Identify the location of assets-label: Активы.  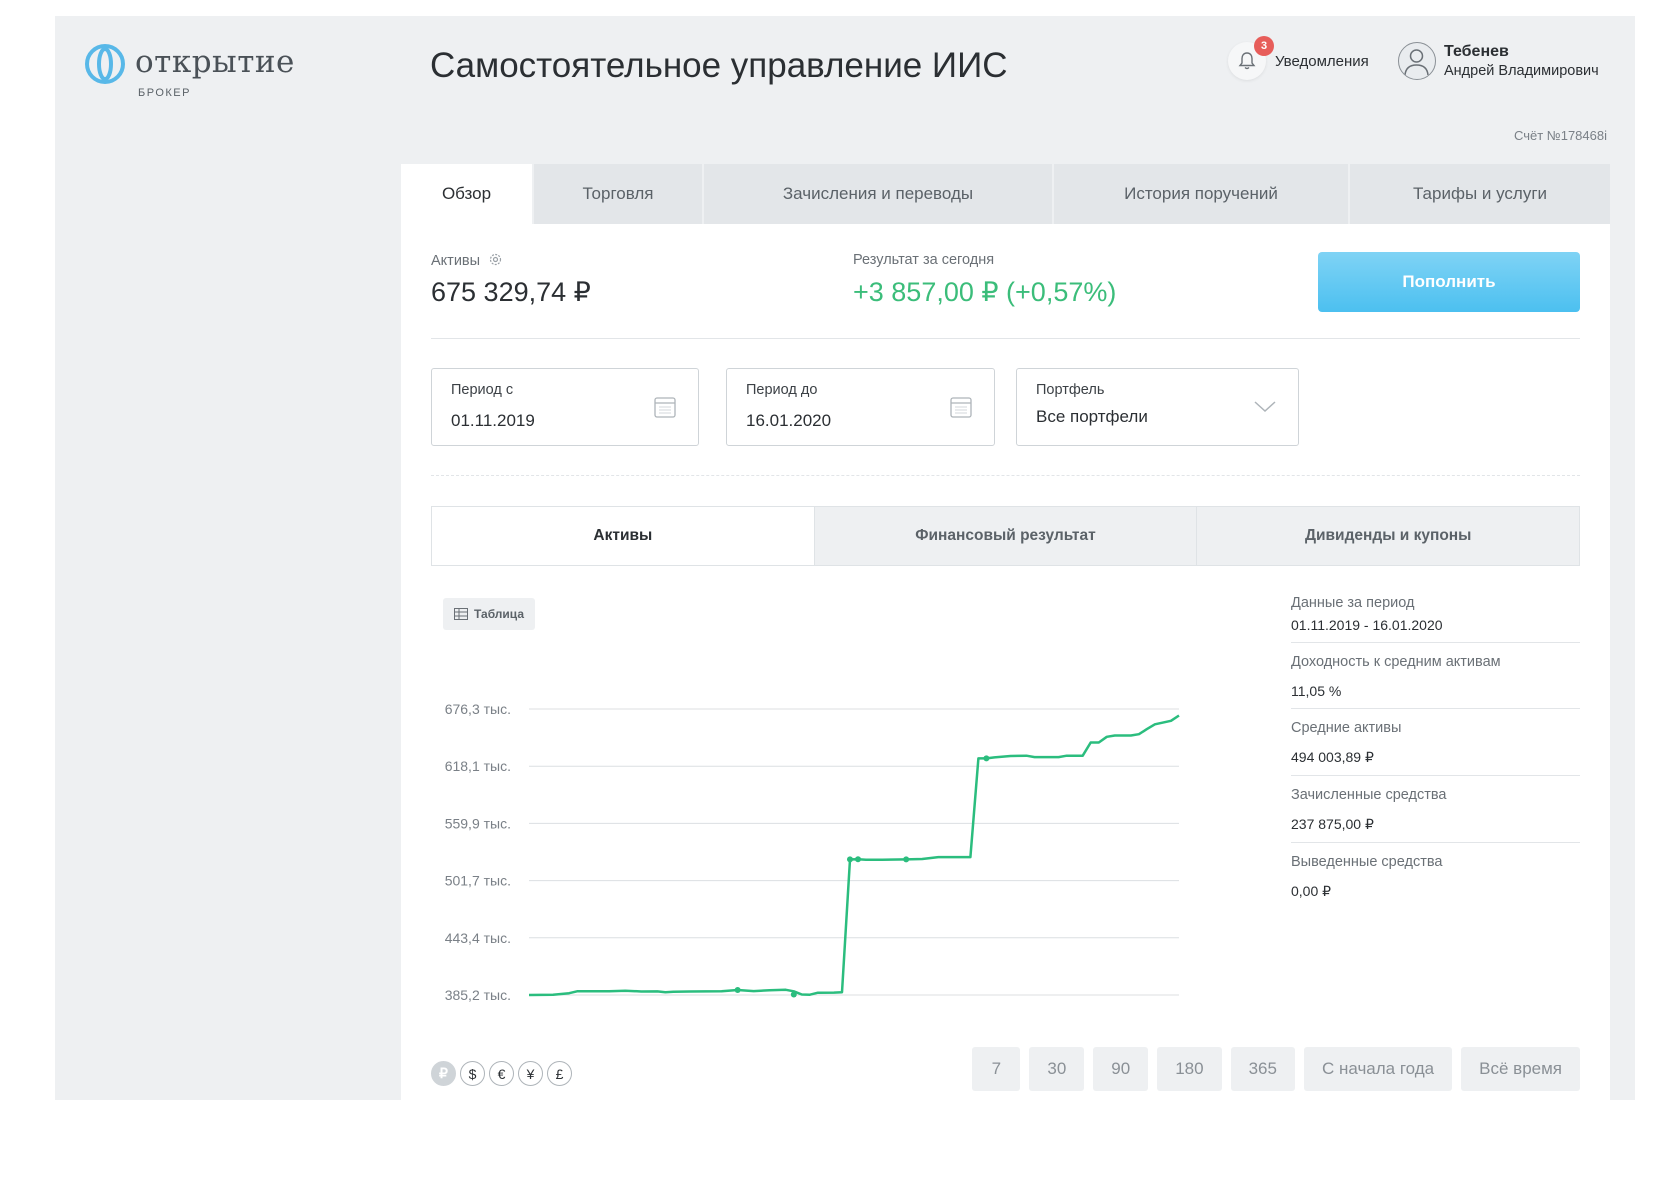
(456, 261).